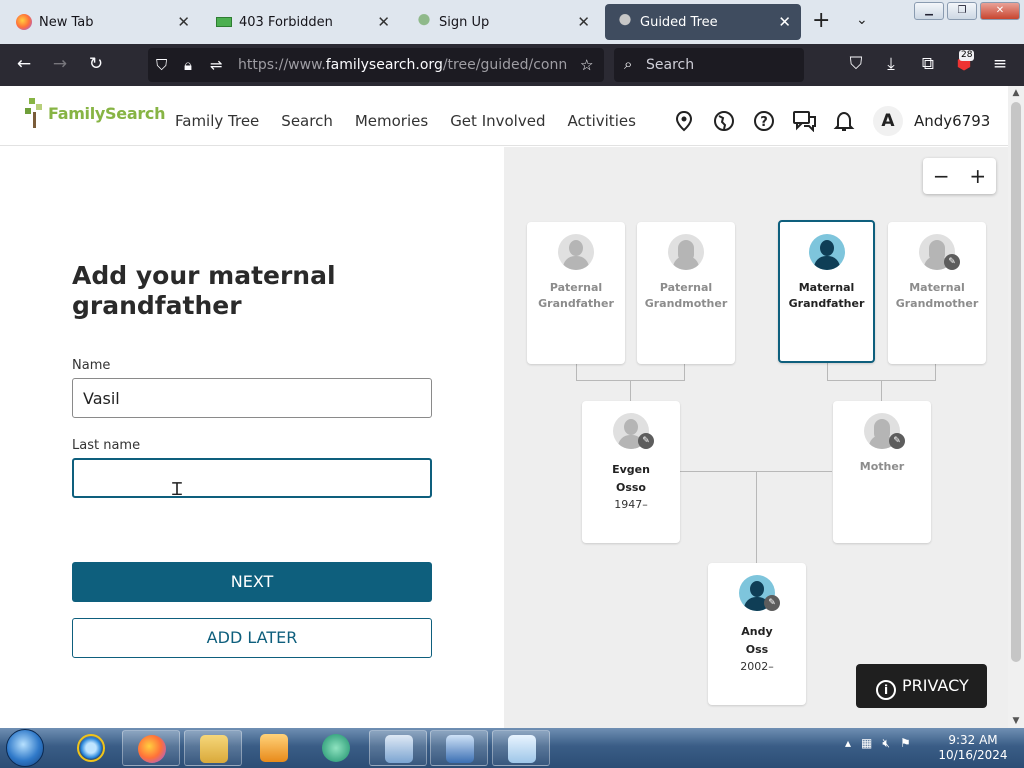 Image resolution: width=1024 pixels, height=768 pixels. I want to click on help-question-icon: ?, so click(764, 121).